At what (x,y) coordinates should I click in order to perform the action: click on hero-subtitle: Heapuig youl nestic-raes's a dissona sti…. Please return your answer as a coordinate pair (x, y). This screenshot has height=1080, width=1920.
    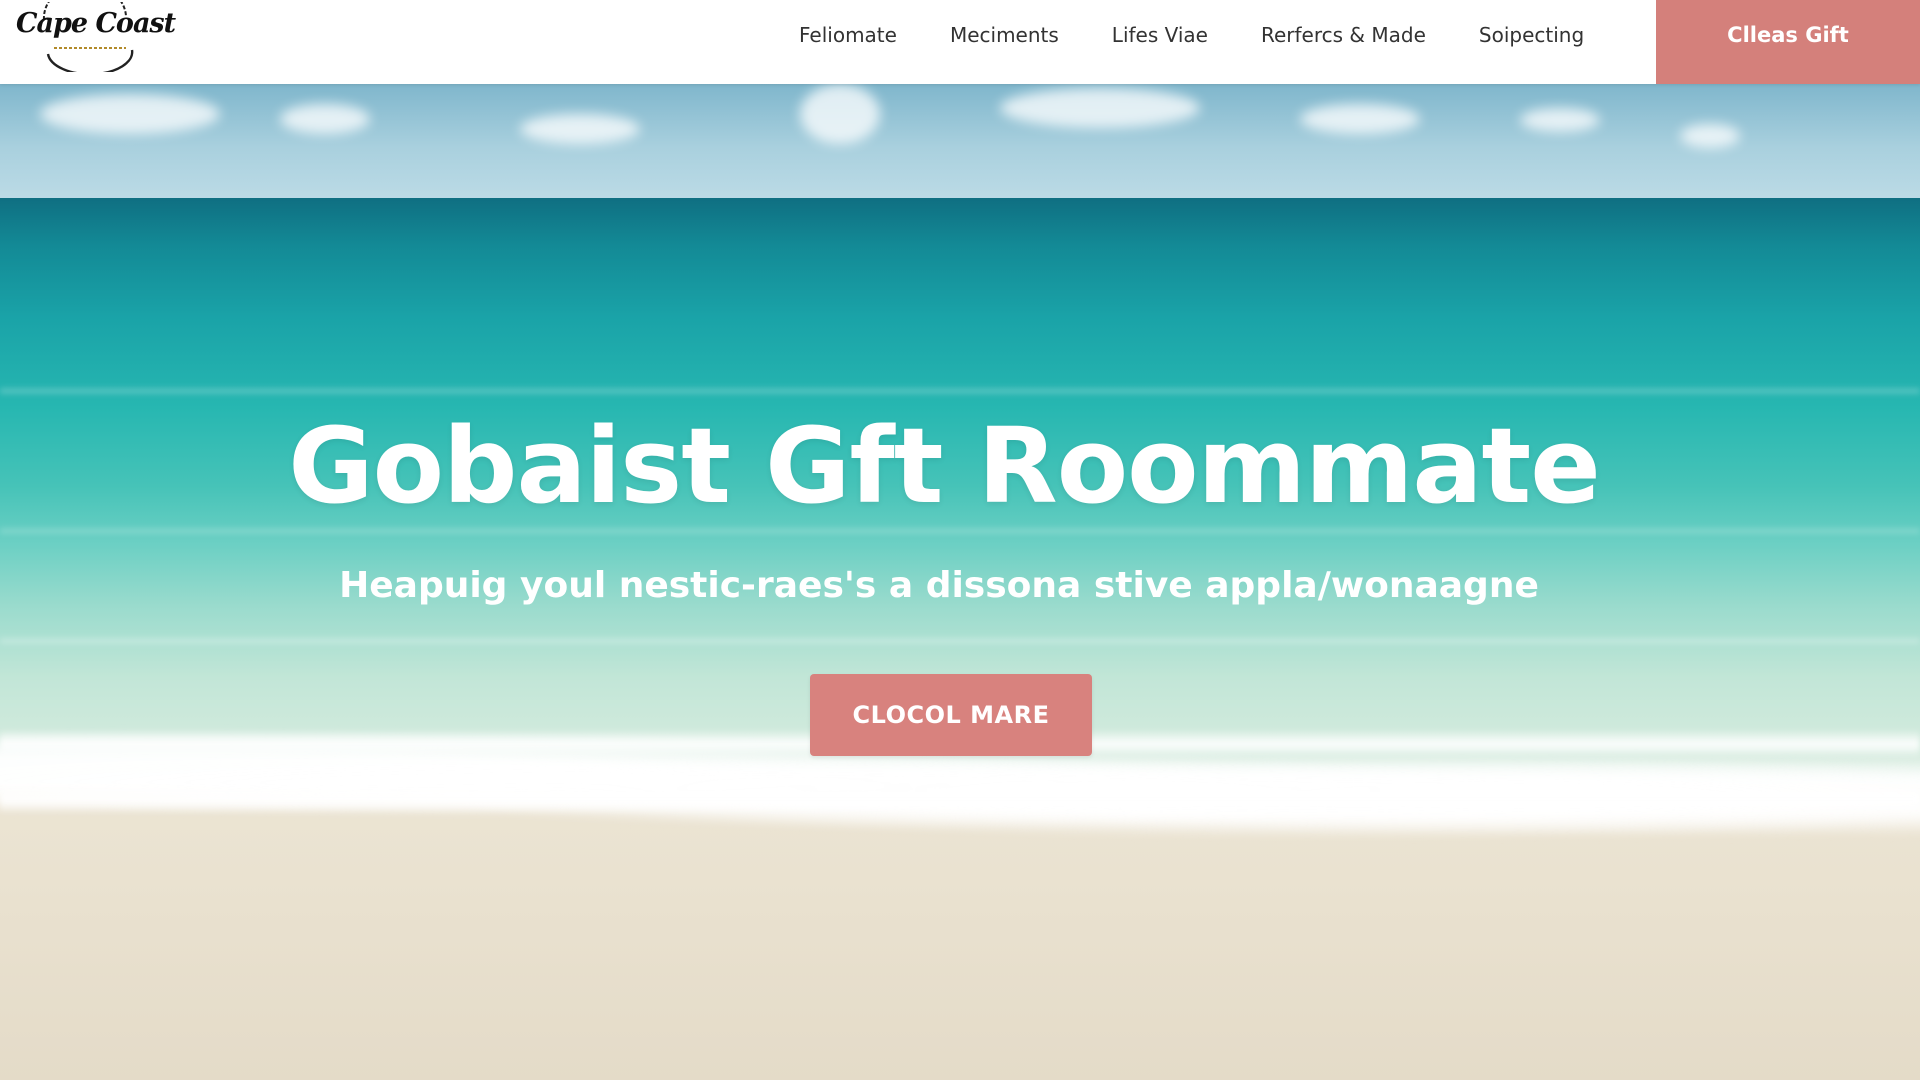
    Looking at the image, I should click on (939, 585).